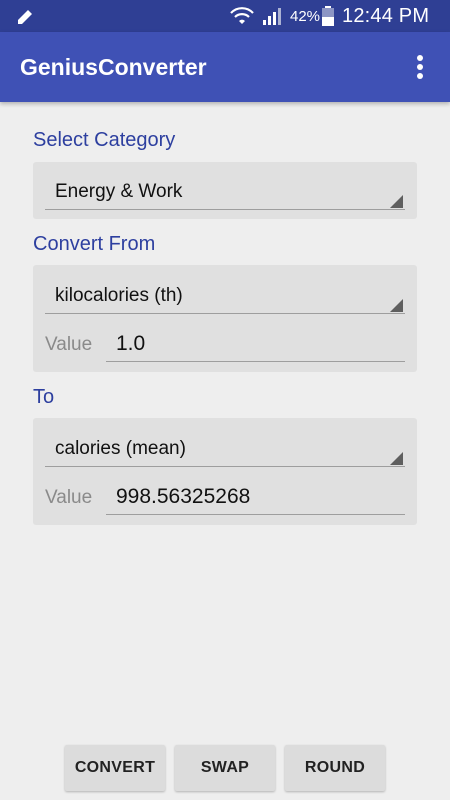 This screenshot has height=800, width=450. Describe the element at coordinates (69, 497) in the screenshot. I see `to-value-label: Value` at that location.